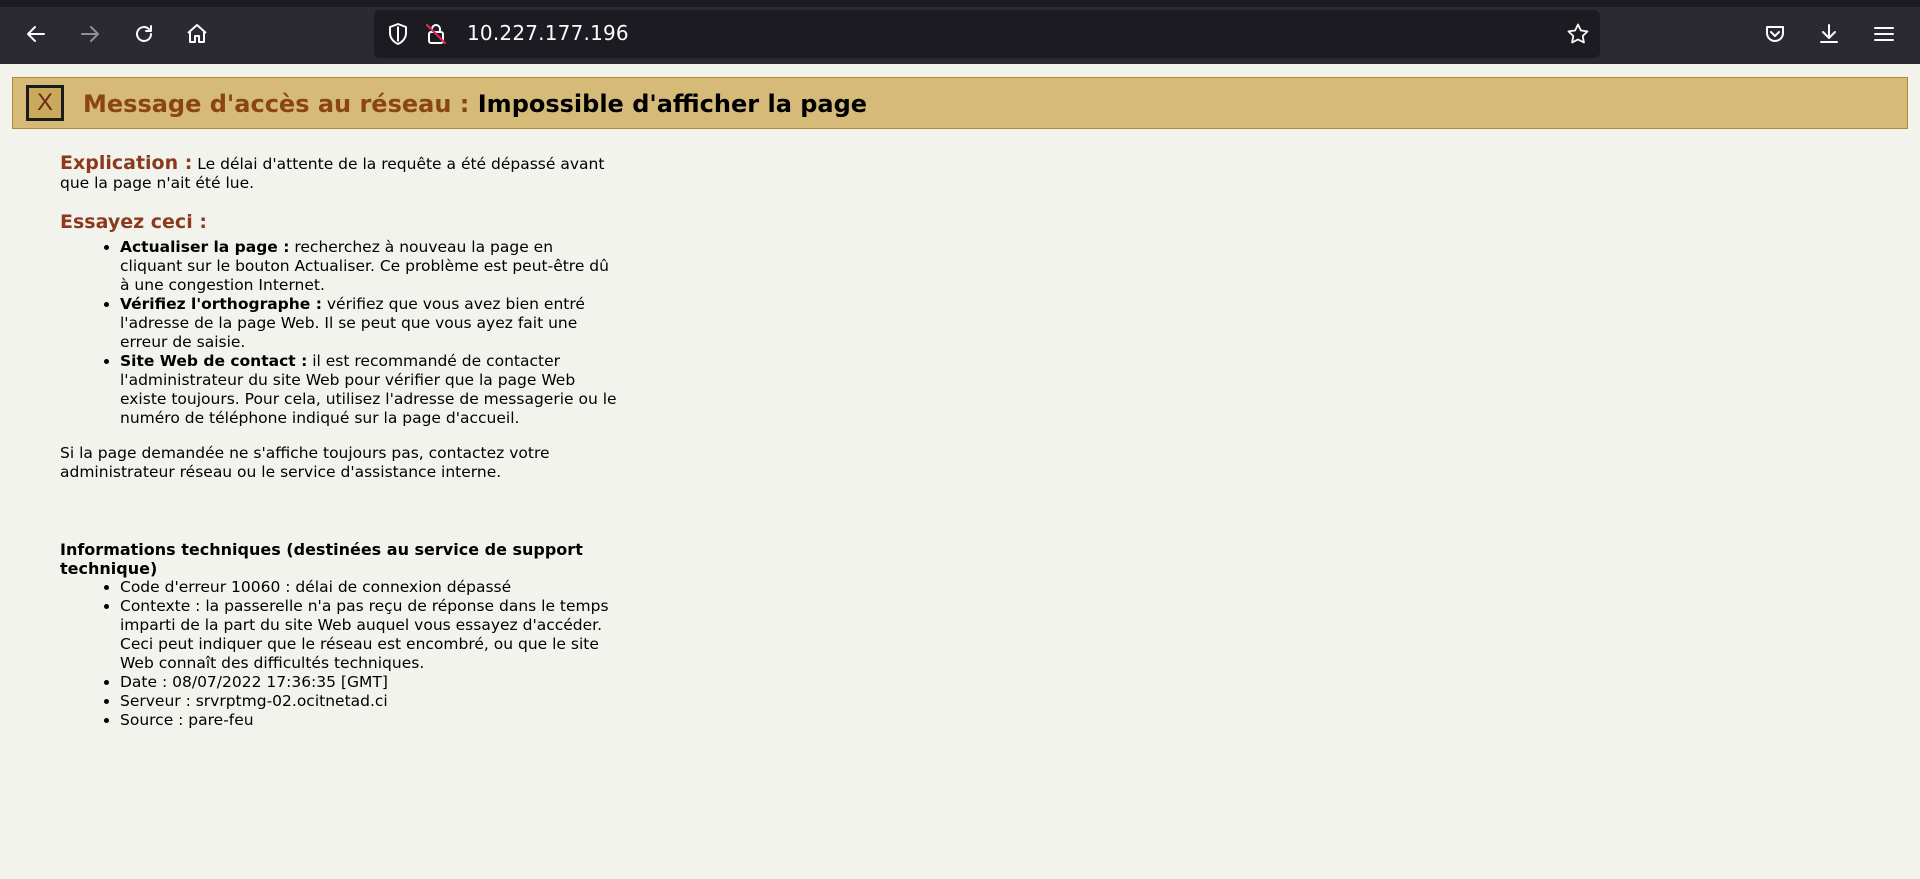  Describe the element at coordinates (126, 163) in the screenshot. I see `explanation-heading: Explication :` at that location.